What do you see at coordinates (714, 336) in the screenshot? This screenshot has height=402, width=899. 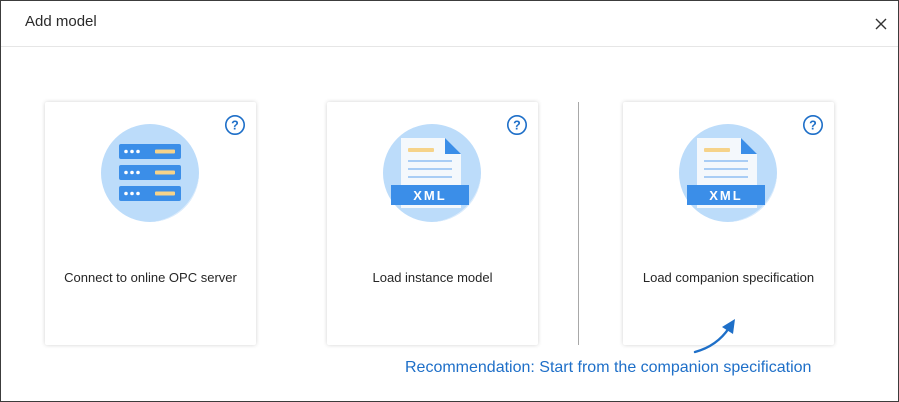 I see `curved-arrow-icon` at bounding box center [714, 336].